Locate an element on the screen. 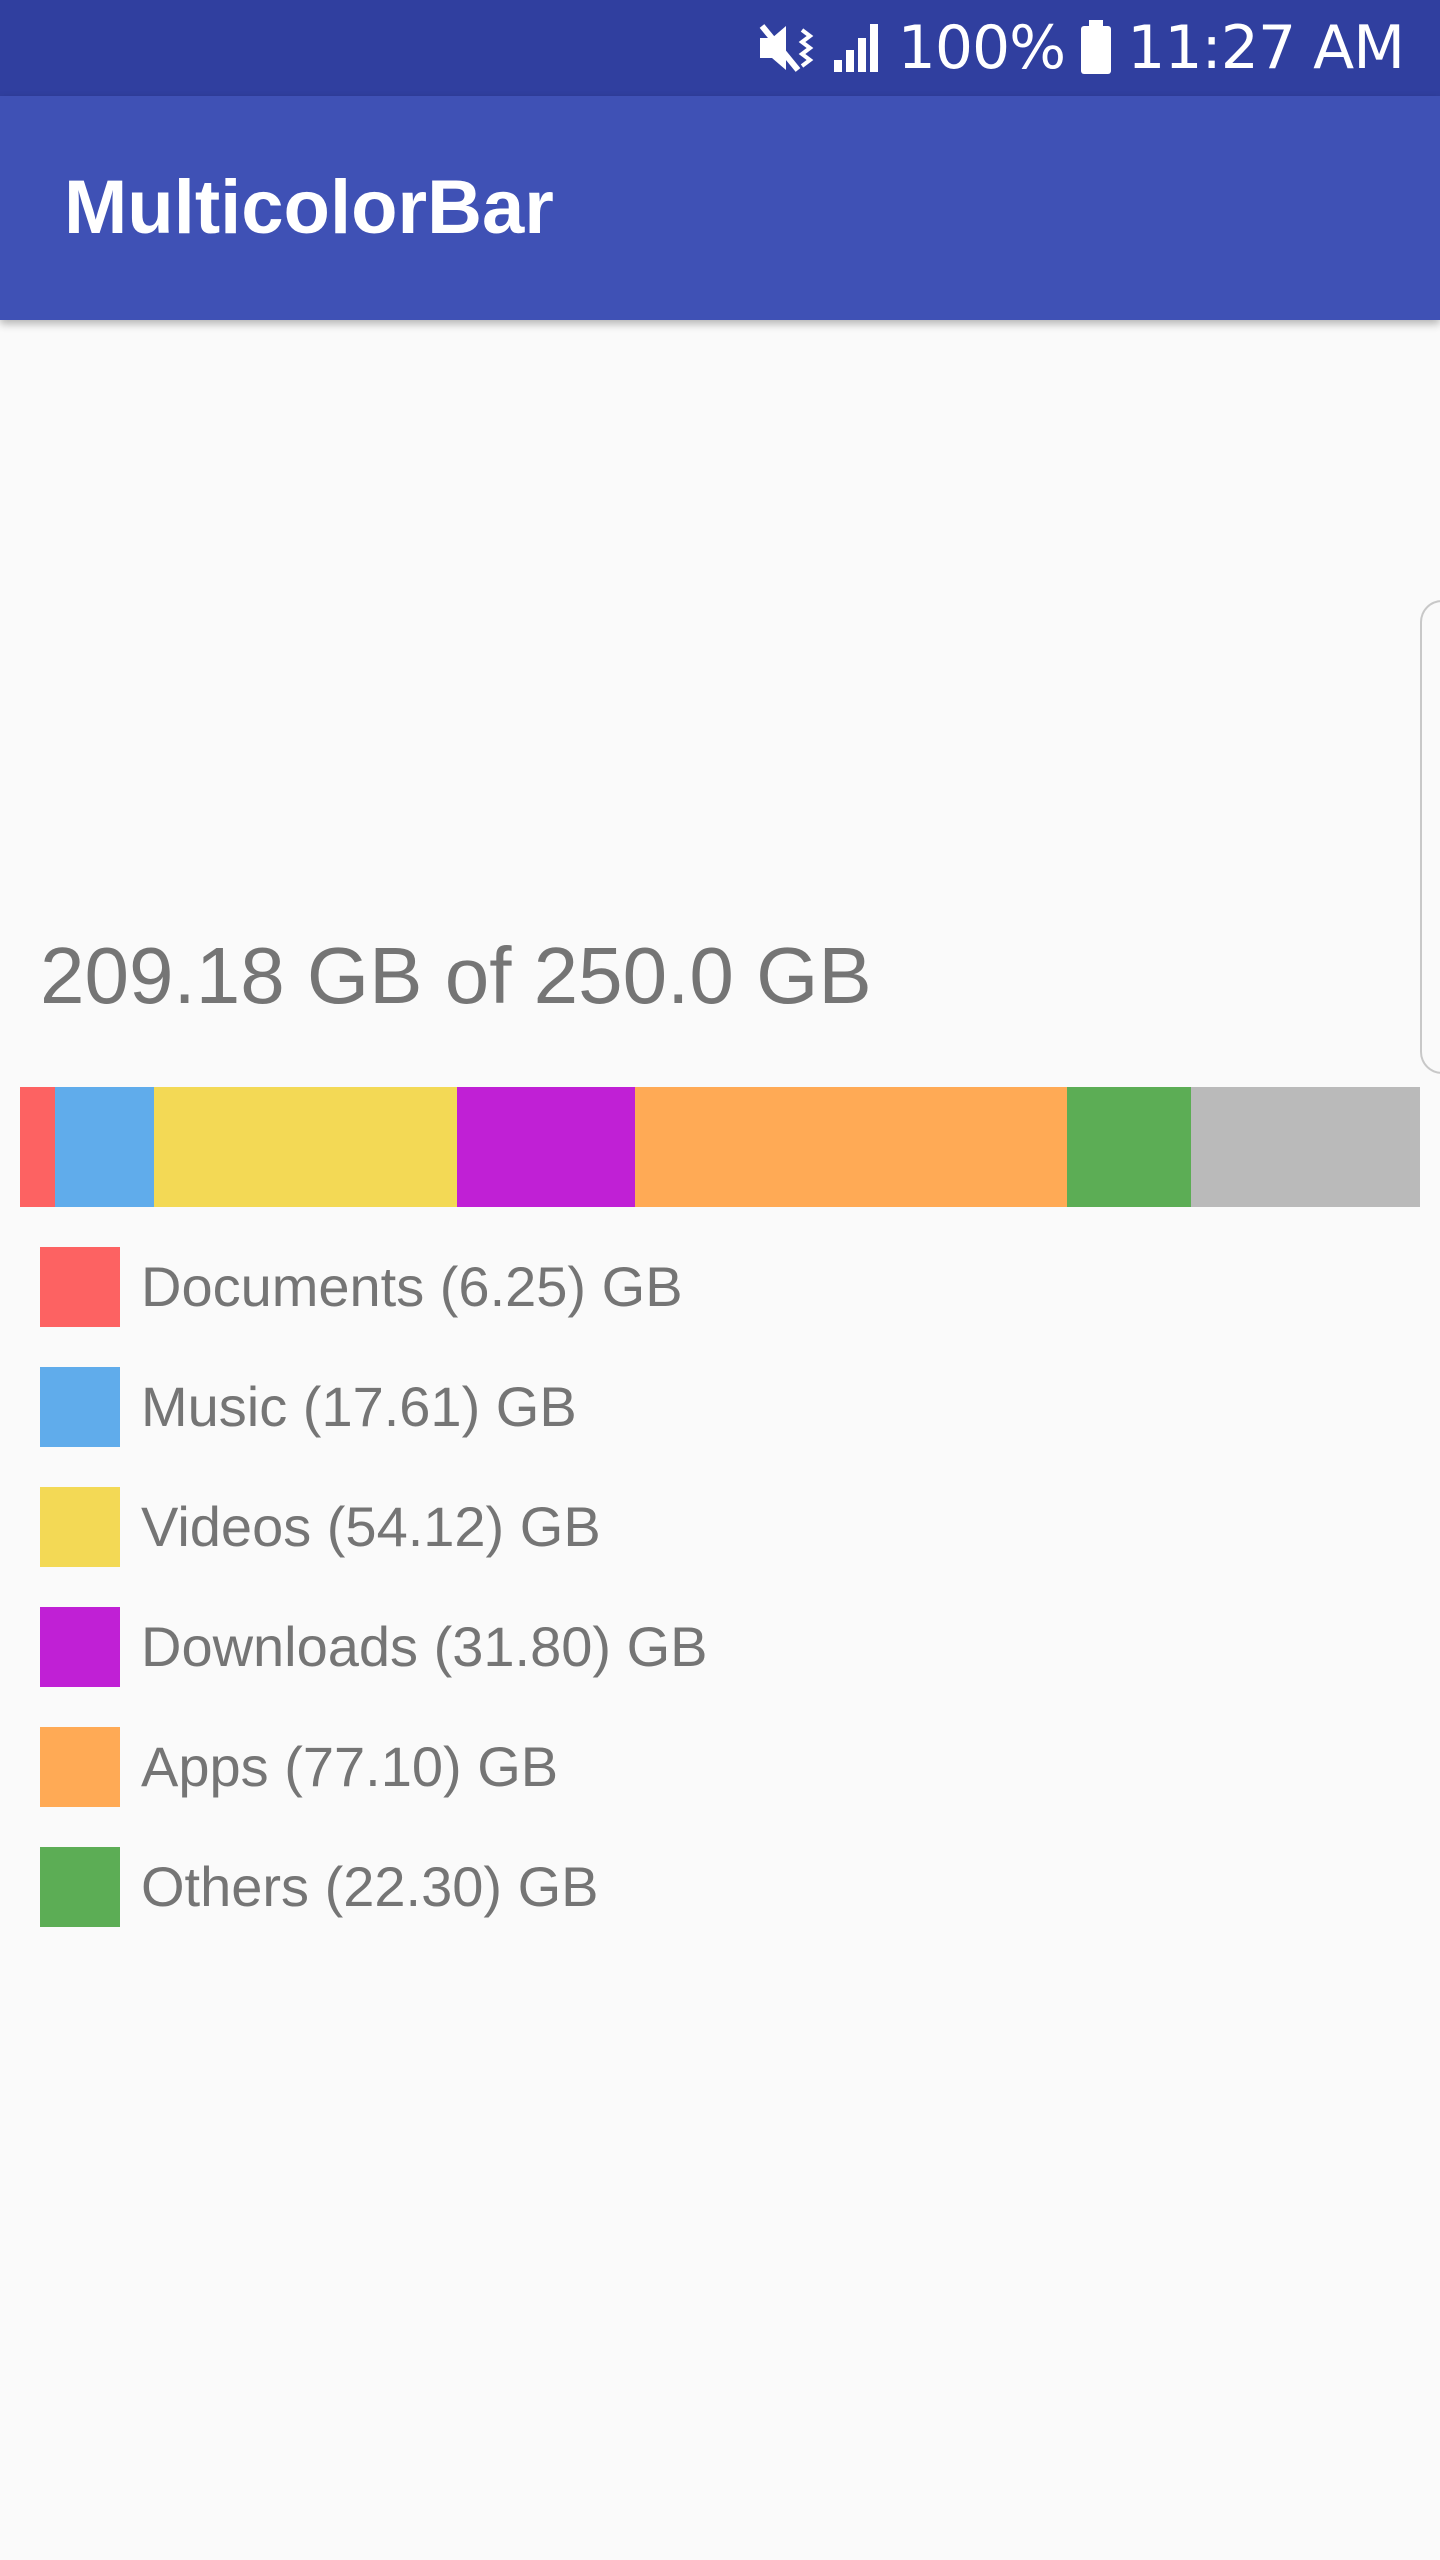 The height and width of the screenshot is (2560, 1440). legend-label: Others (22.30) GB is located at coordinates (370, 1886).